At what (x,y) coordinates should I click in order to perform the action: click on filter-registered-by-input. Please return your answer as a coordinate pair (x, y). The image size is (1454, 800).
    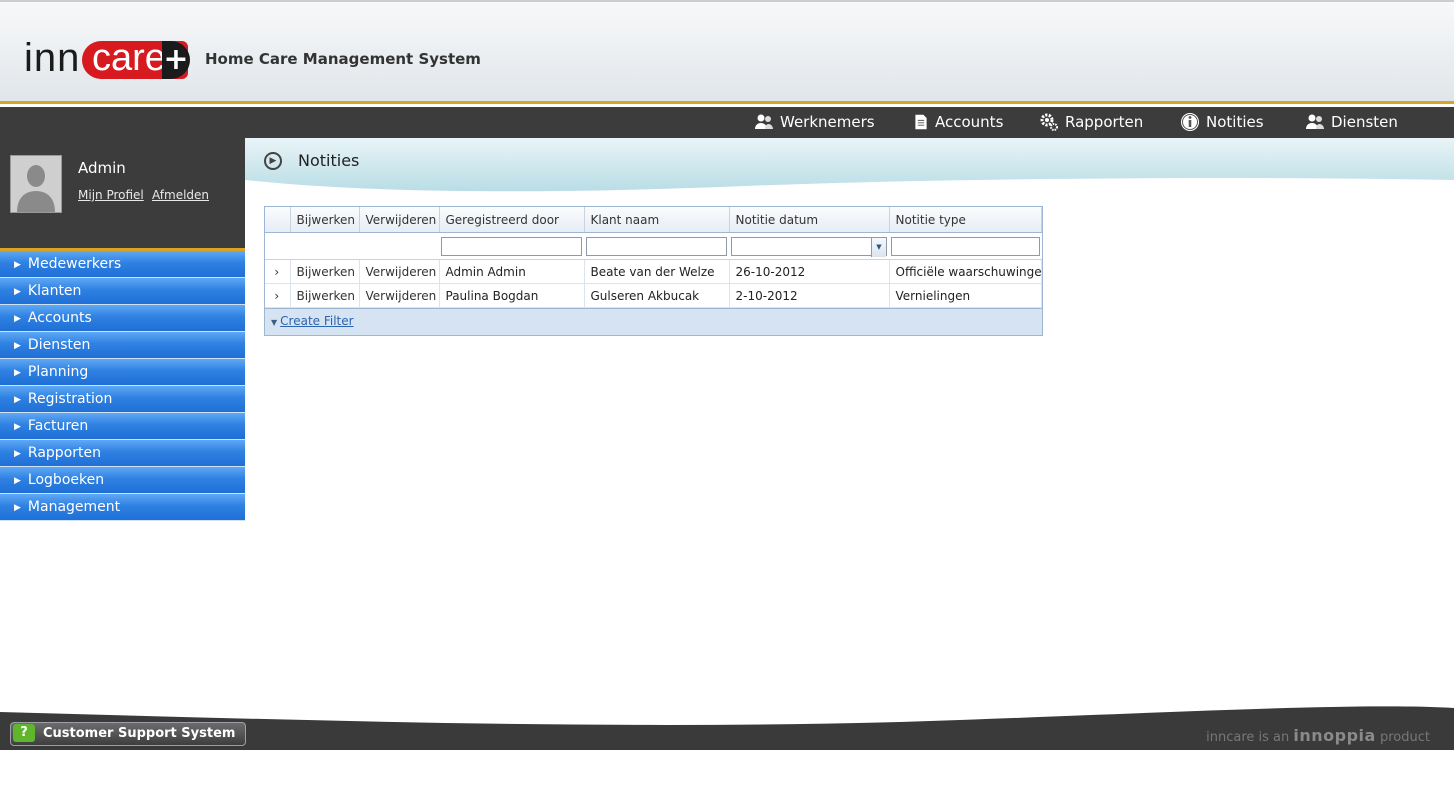
    Looking at the image, I should click on (511, 246).